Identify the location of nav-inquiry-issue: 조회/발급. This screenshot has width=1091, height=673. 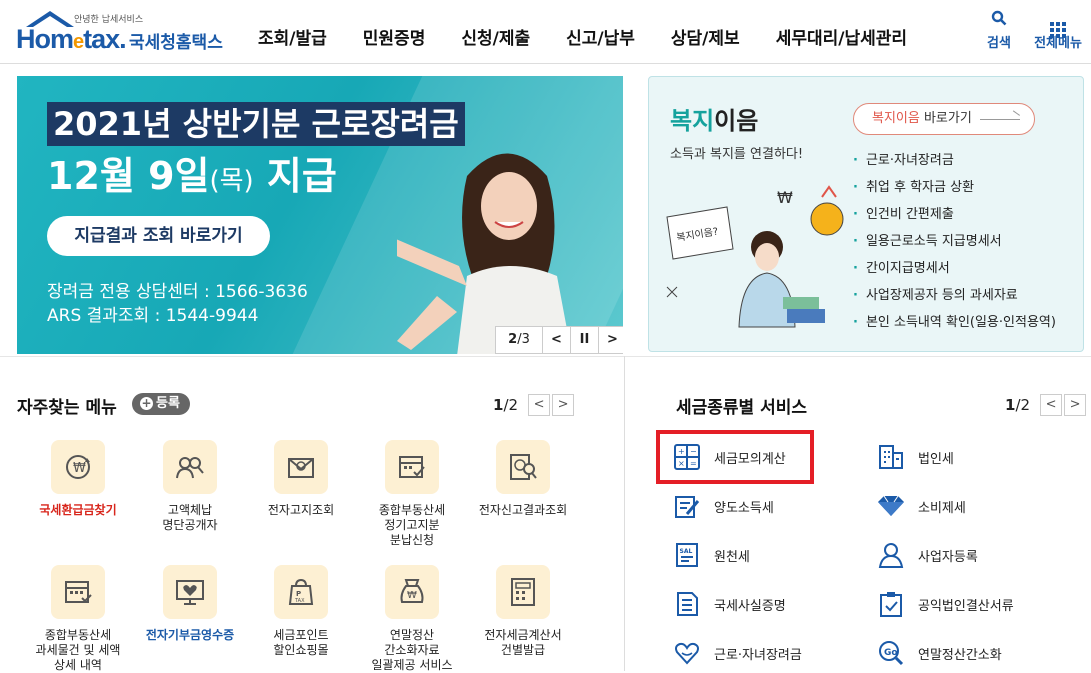
(292, 36).